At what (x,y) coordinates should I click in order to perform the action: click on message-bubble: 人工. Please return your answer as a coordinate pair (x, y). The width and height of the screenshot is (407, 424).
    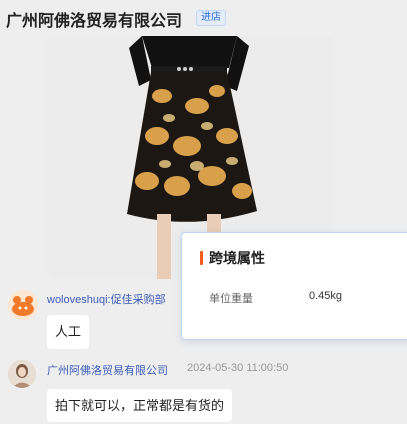
    Looking at the image, I should click on (68, 332).